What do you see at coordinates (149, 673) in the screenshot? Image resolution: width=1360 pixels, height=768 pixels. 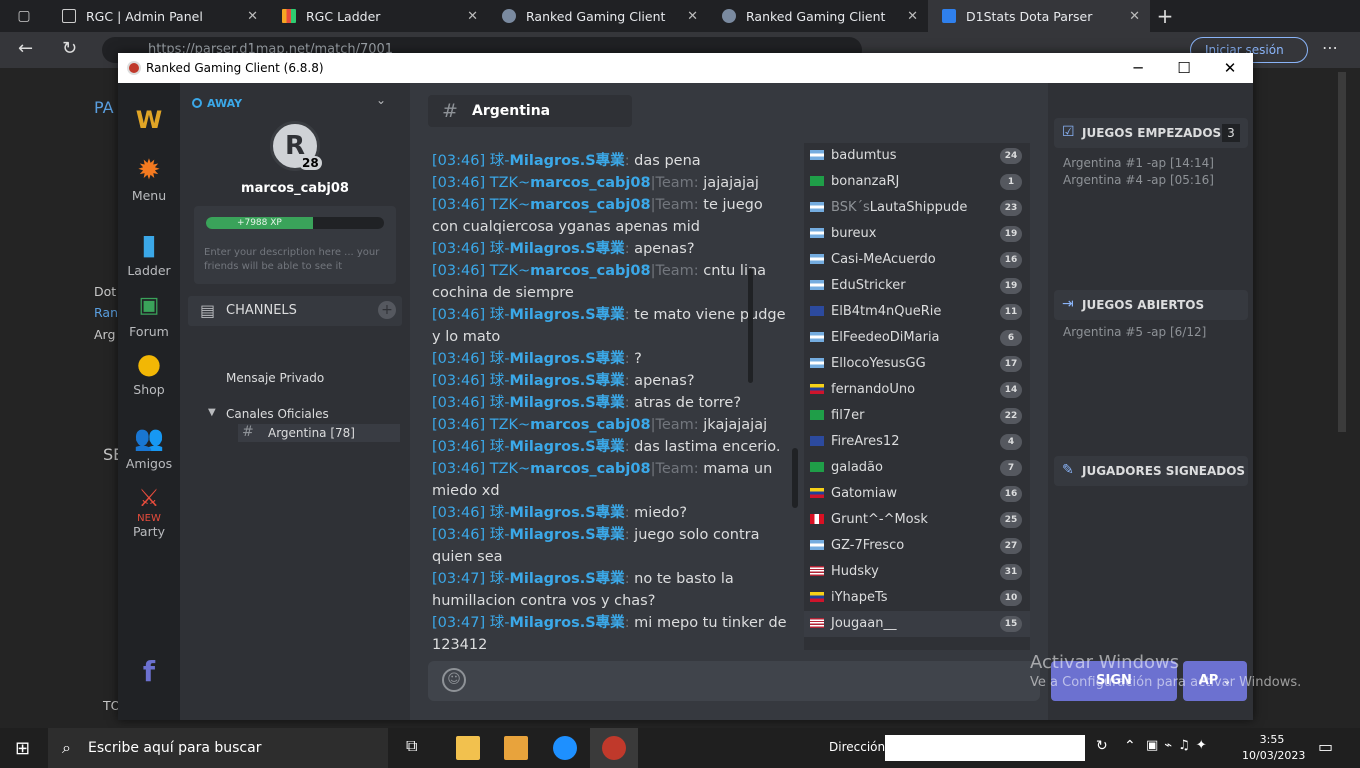 I see `facebook-link: f` at bounding box center [149, 673].